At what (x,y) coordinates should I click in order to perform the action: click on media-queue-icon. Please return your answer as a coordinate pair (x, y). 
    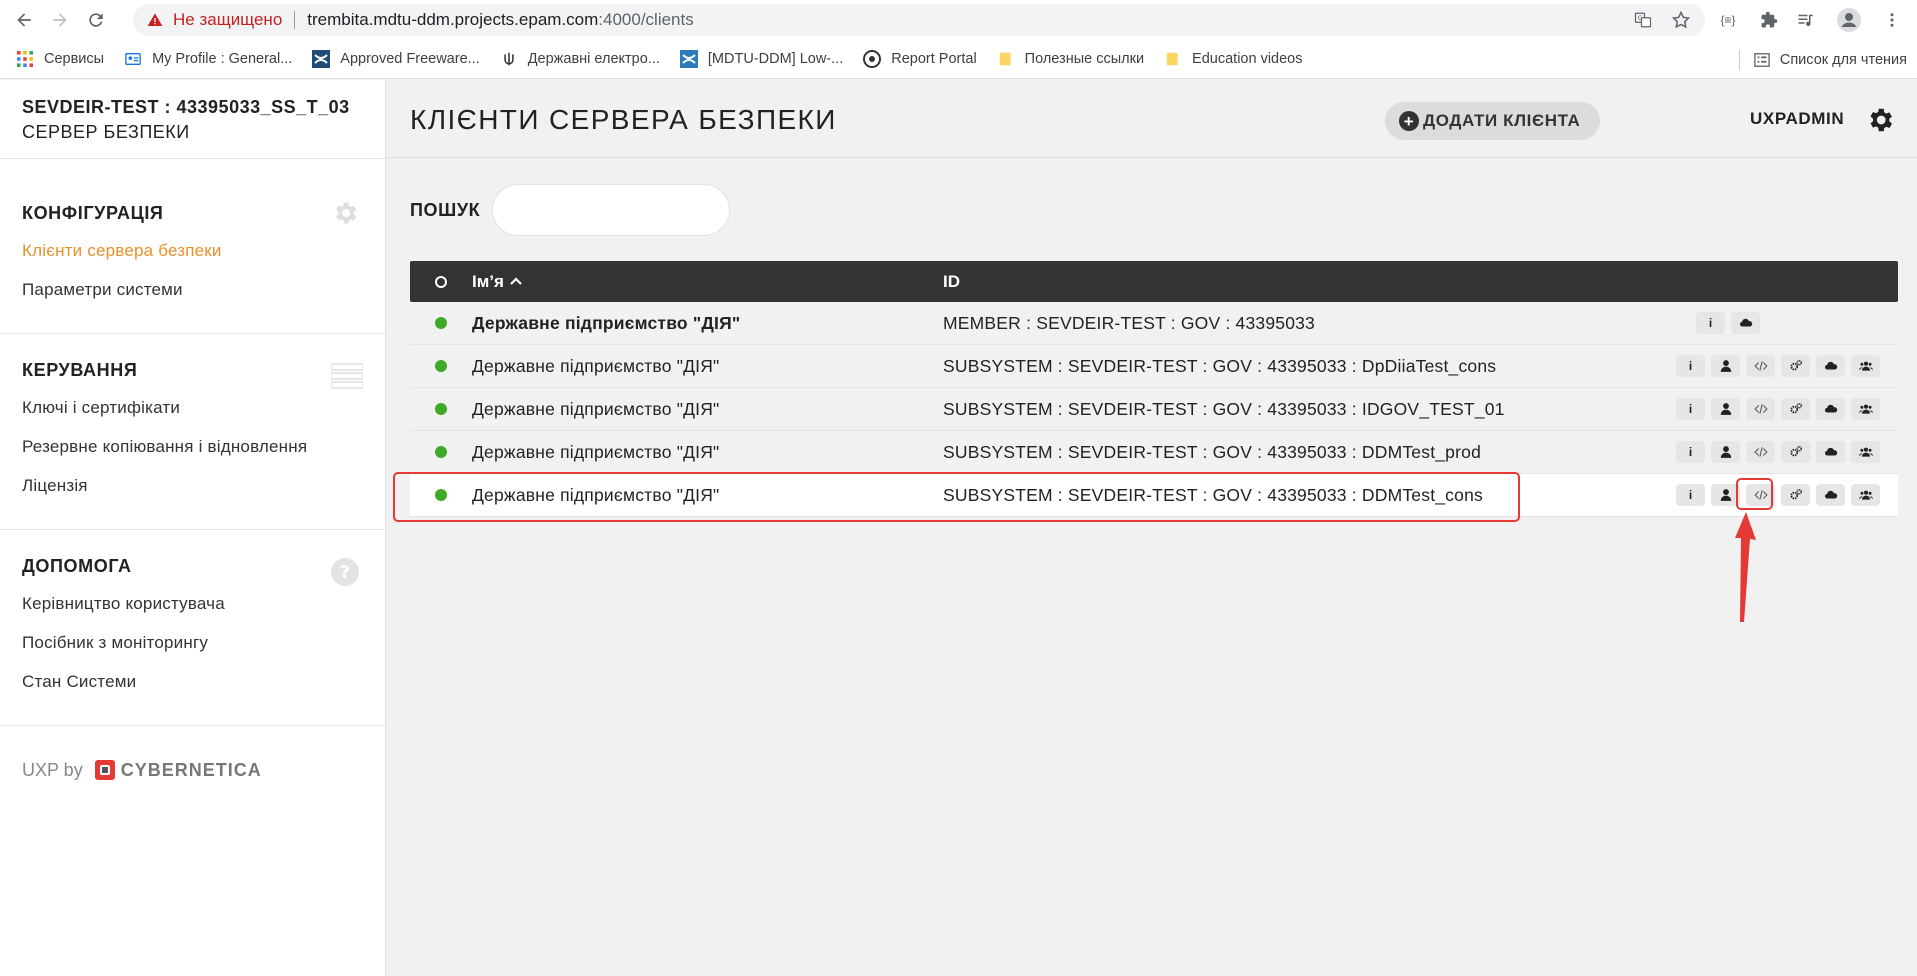
    Looking at the image, I should click on (1806, 20).